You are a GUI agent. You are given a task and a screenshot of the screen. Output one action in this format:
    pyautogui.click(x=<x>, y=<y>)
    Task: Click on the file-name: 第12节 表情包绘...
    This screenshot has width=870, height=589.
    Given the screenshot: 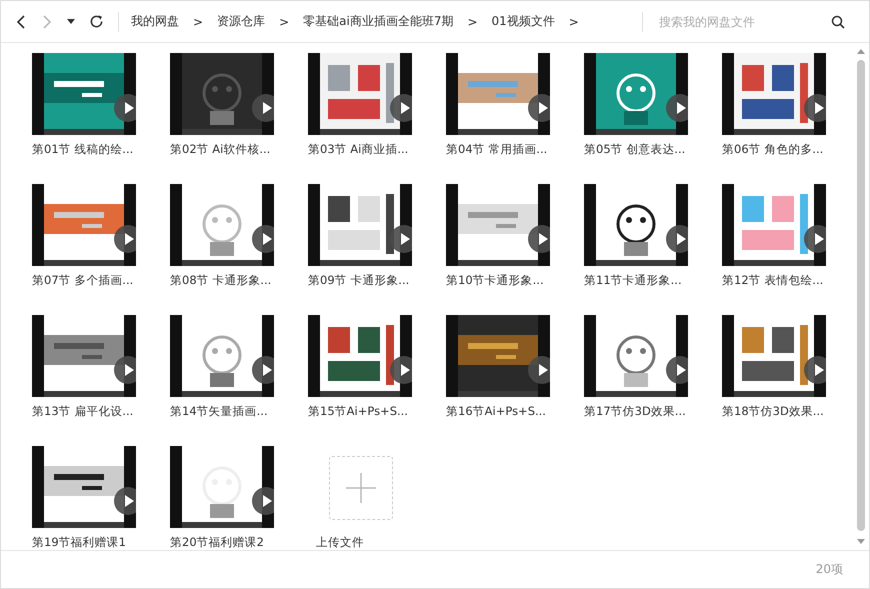 What is the action you would take?
    pyautogui.click(x=773, y=280)
    